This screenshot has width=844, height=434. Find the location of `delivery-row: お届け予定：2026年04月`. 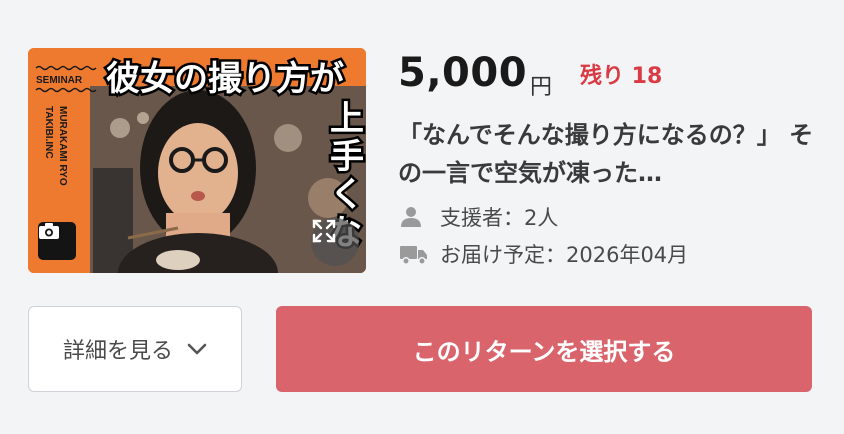

delivery-row: お届け予定：2026年04月 is located at coordinates (544, 254).